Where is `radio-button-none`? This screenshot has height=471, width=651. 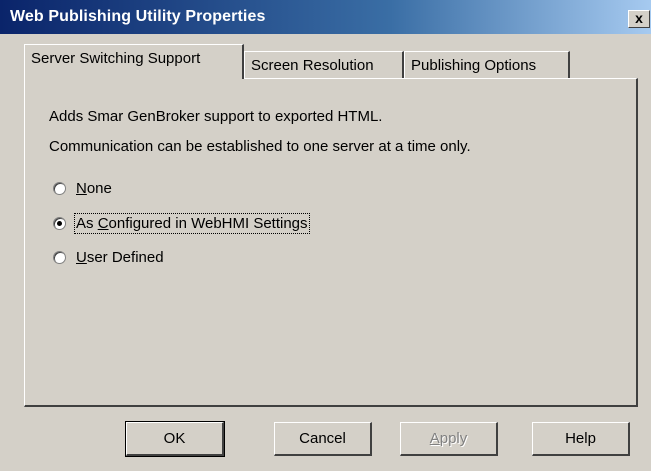
radio-button-none is located at coordinates (59, 188).